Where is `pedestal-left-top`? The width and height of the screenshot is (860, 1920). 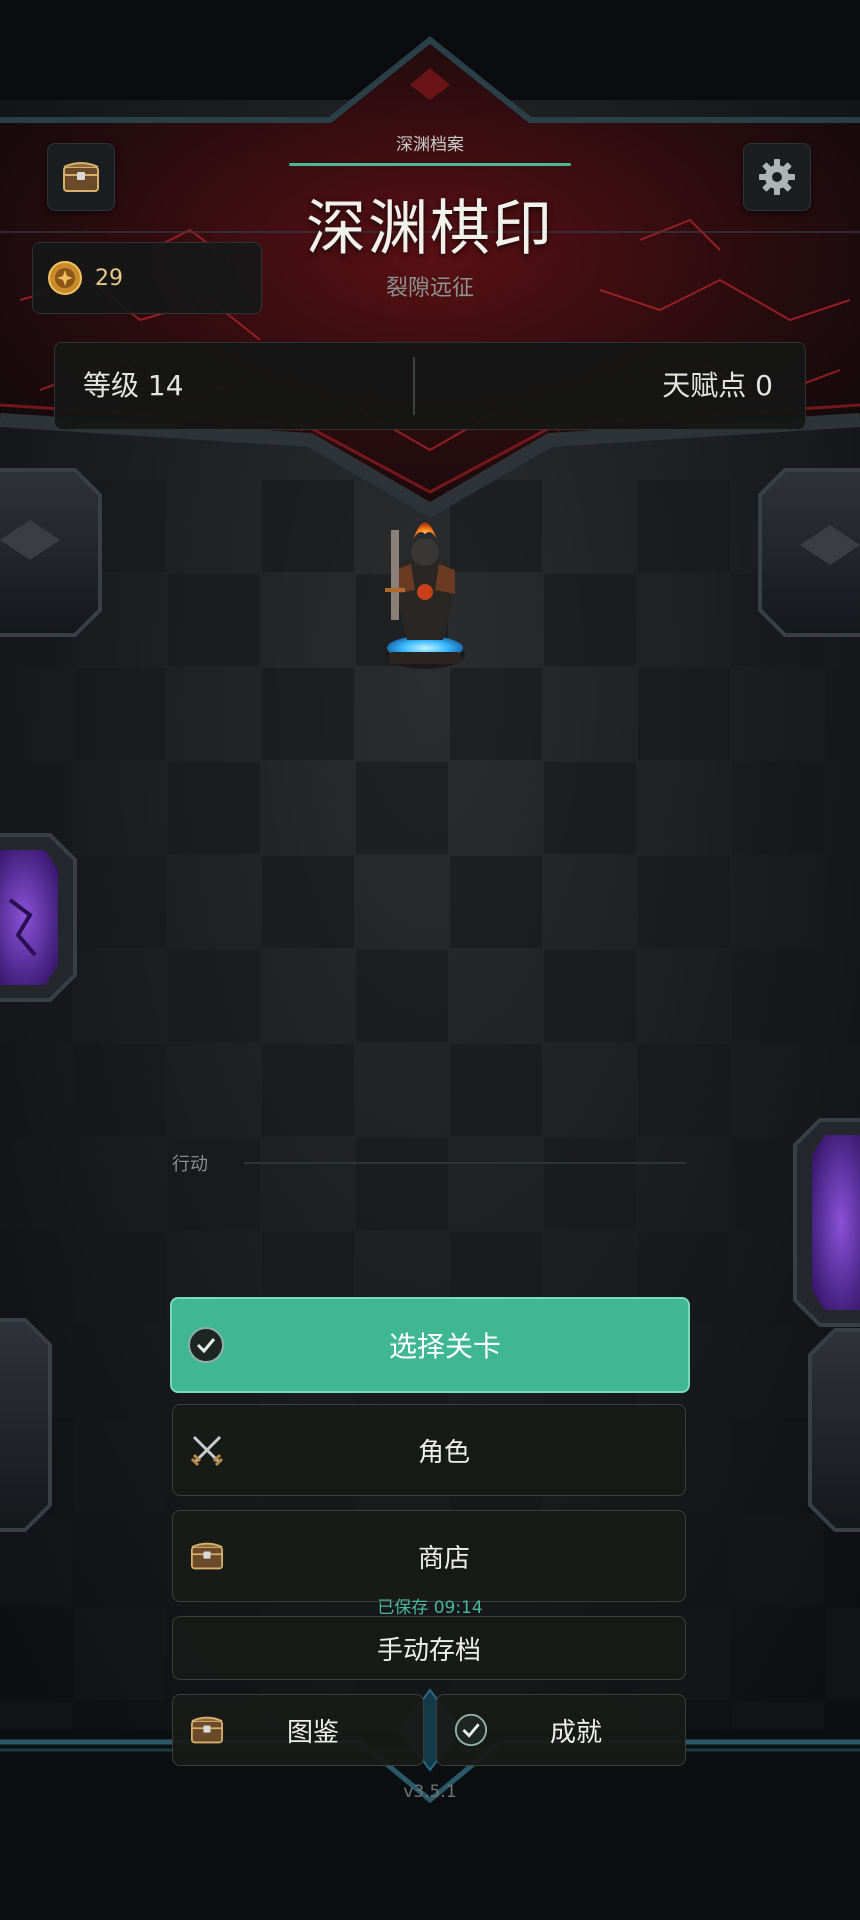
pedestal-left-top is located at coordinates (51, 552).